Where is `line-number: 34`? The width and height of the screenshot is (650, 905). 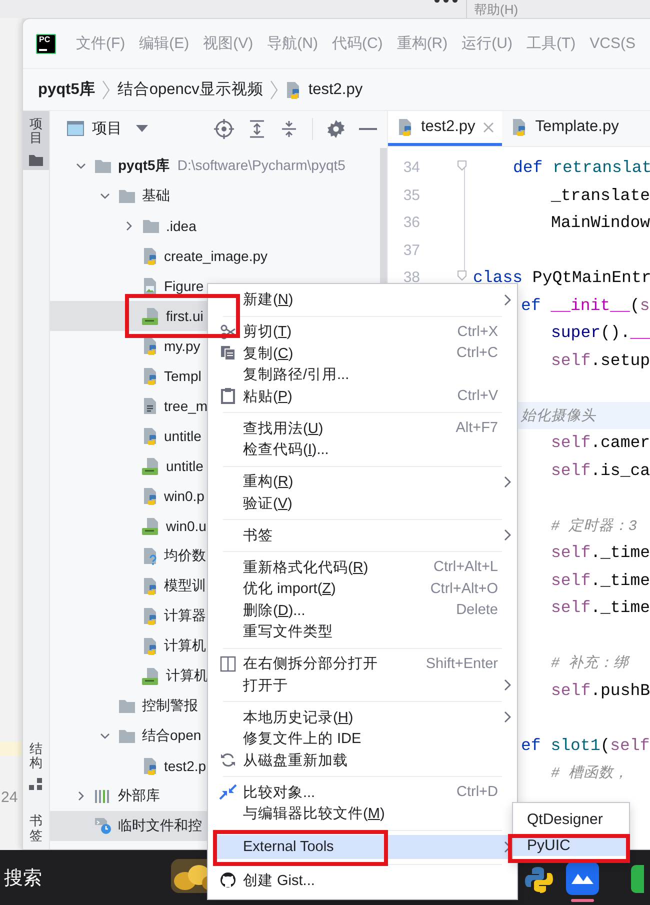
line-number: 34 is located at coordinates (411, 167).